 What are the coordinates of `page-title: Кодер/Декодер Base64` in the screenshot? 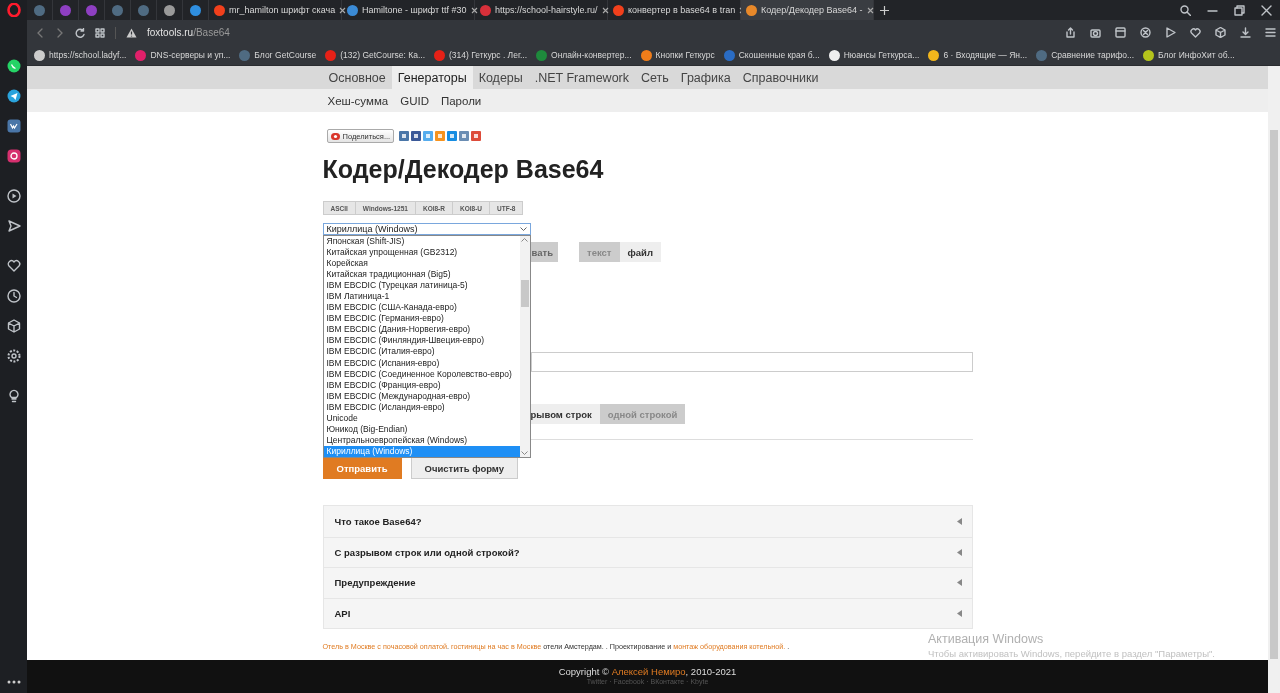 It's located at (463, 169).